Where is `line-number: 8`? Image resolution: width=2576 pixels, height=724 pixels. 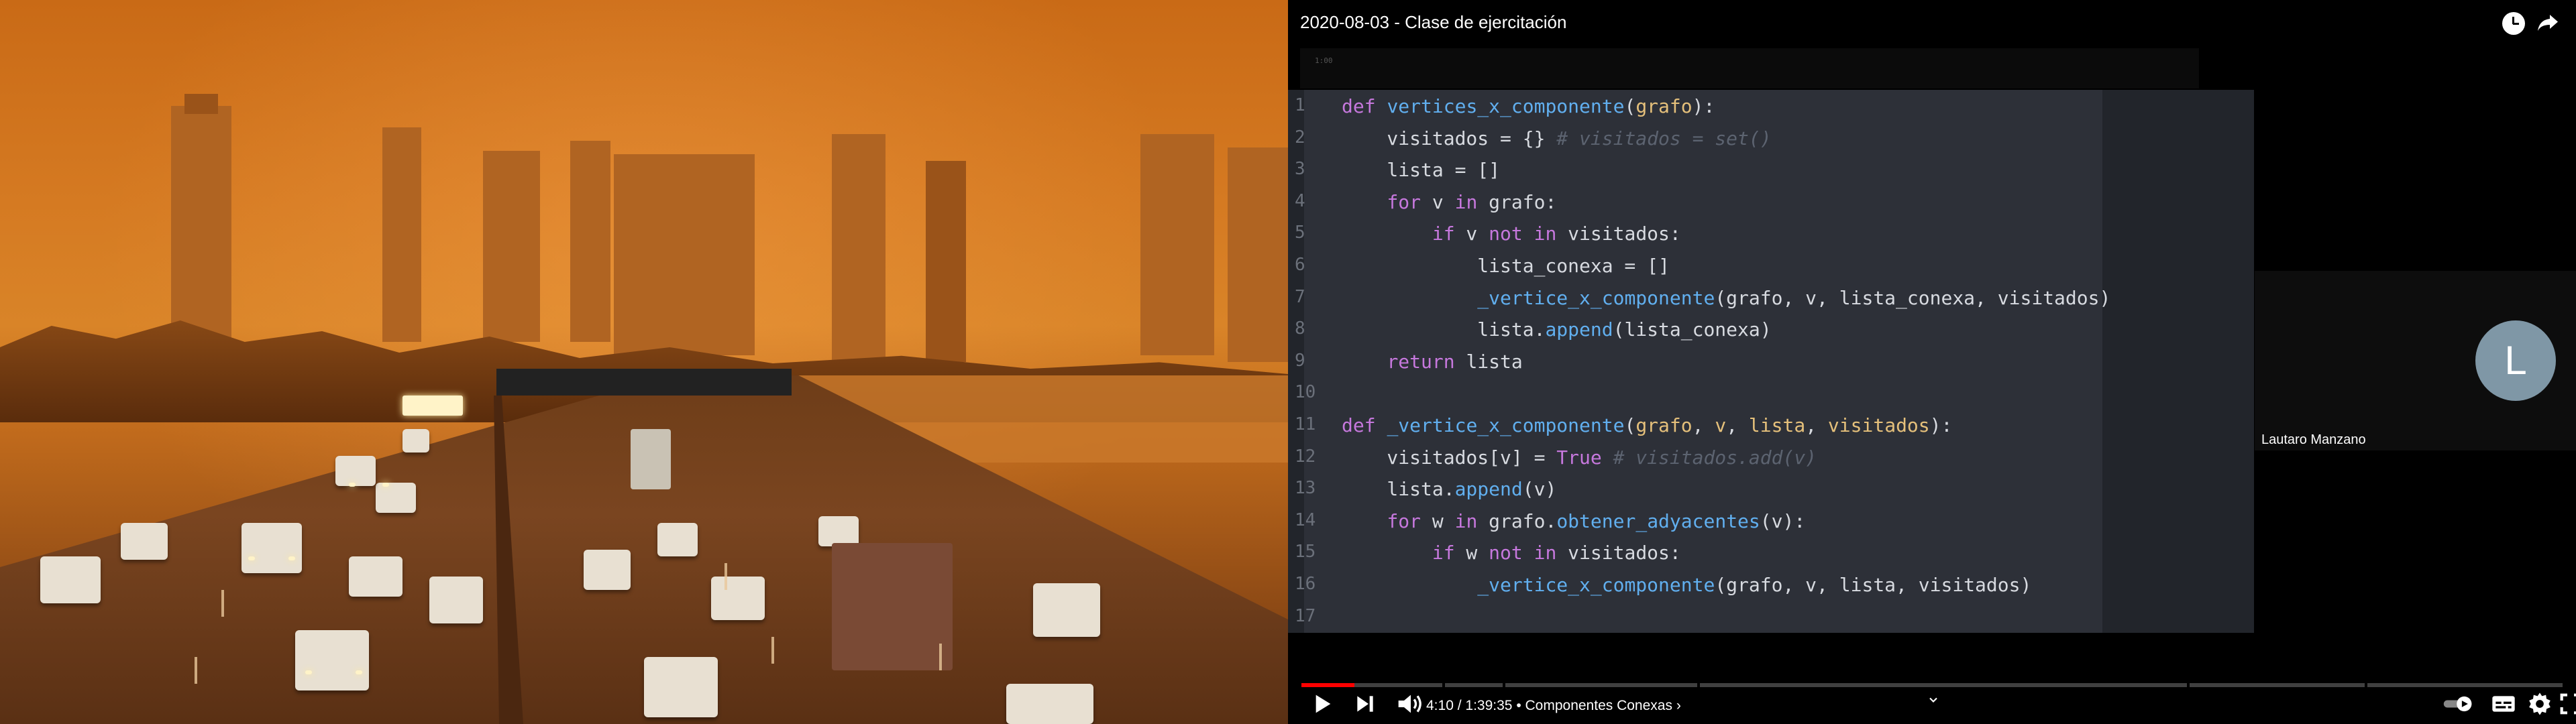 line-number: 8 is located at coordinates (1300, 328).